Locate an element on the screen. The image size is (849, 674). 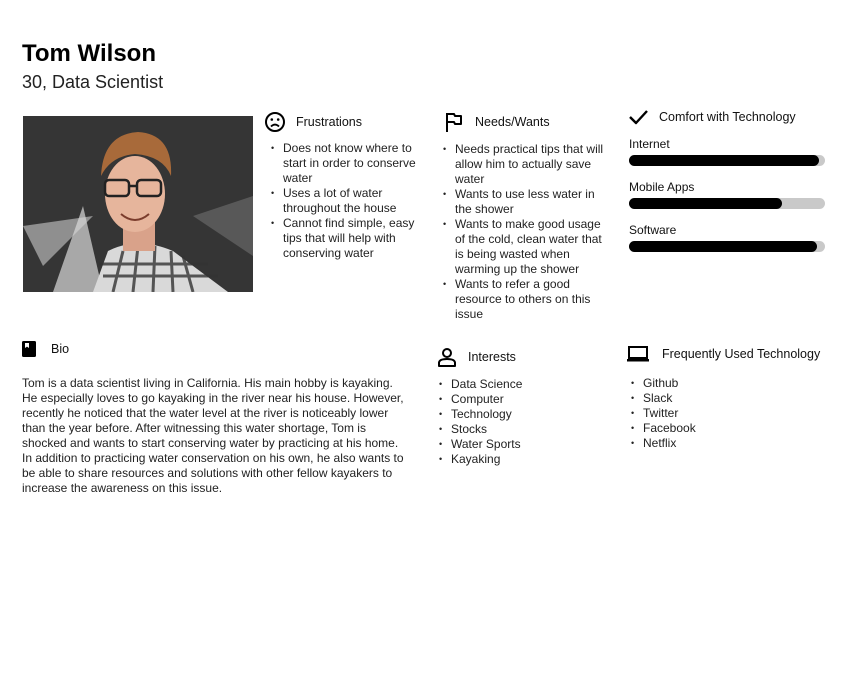
comfort-bar-row: Software is located at coordinates (733, 237).